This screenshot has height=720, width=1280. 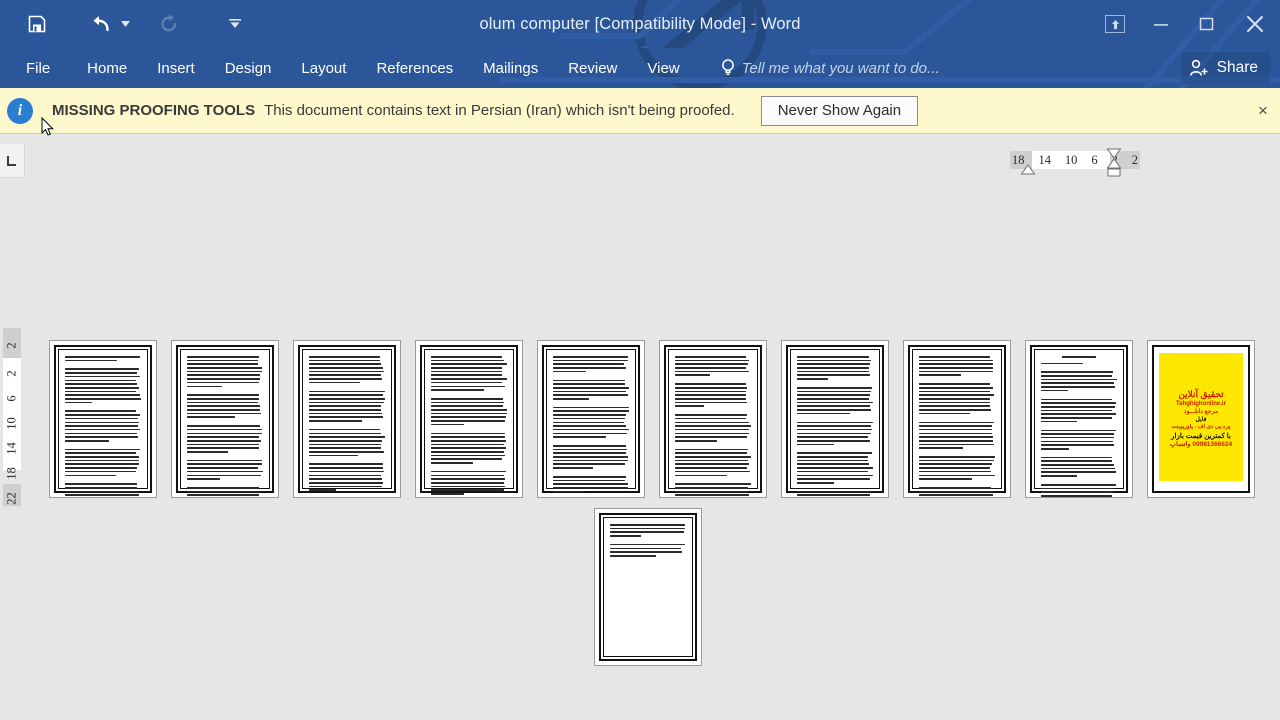 I want to click on right-indent-marker, so click(x=1114, y=162).